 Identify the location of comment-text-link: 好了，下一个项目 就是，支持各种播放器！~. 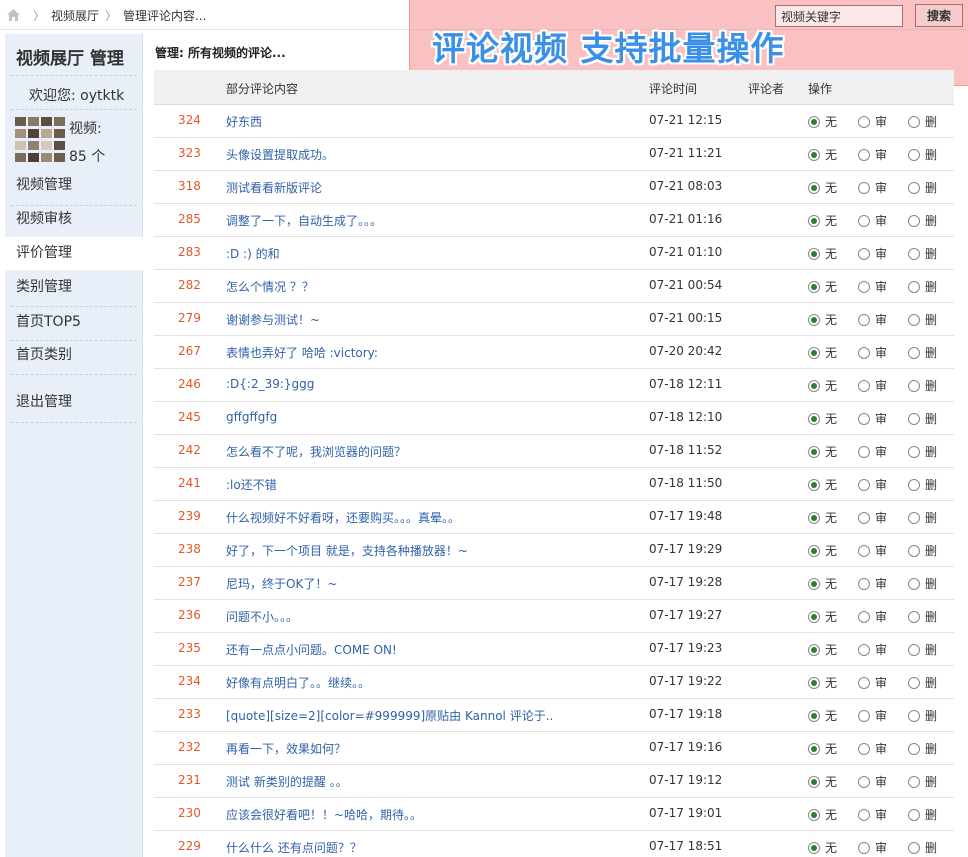
(347, 550).